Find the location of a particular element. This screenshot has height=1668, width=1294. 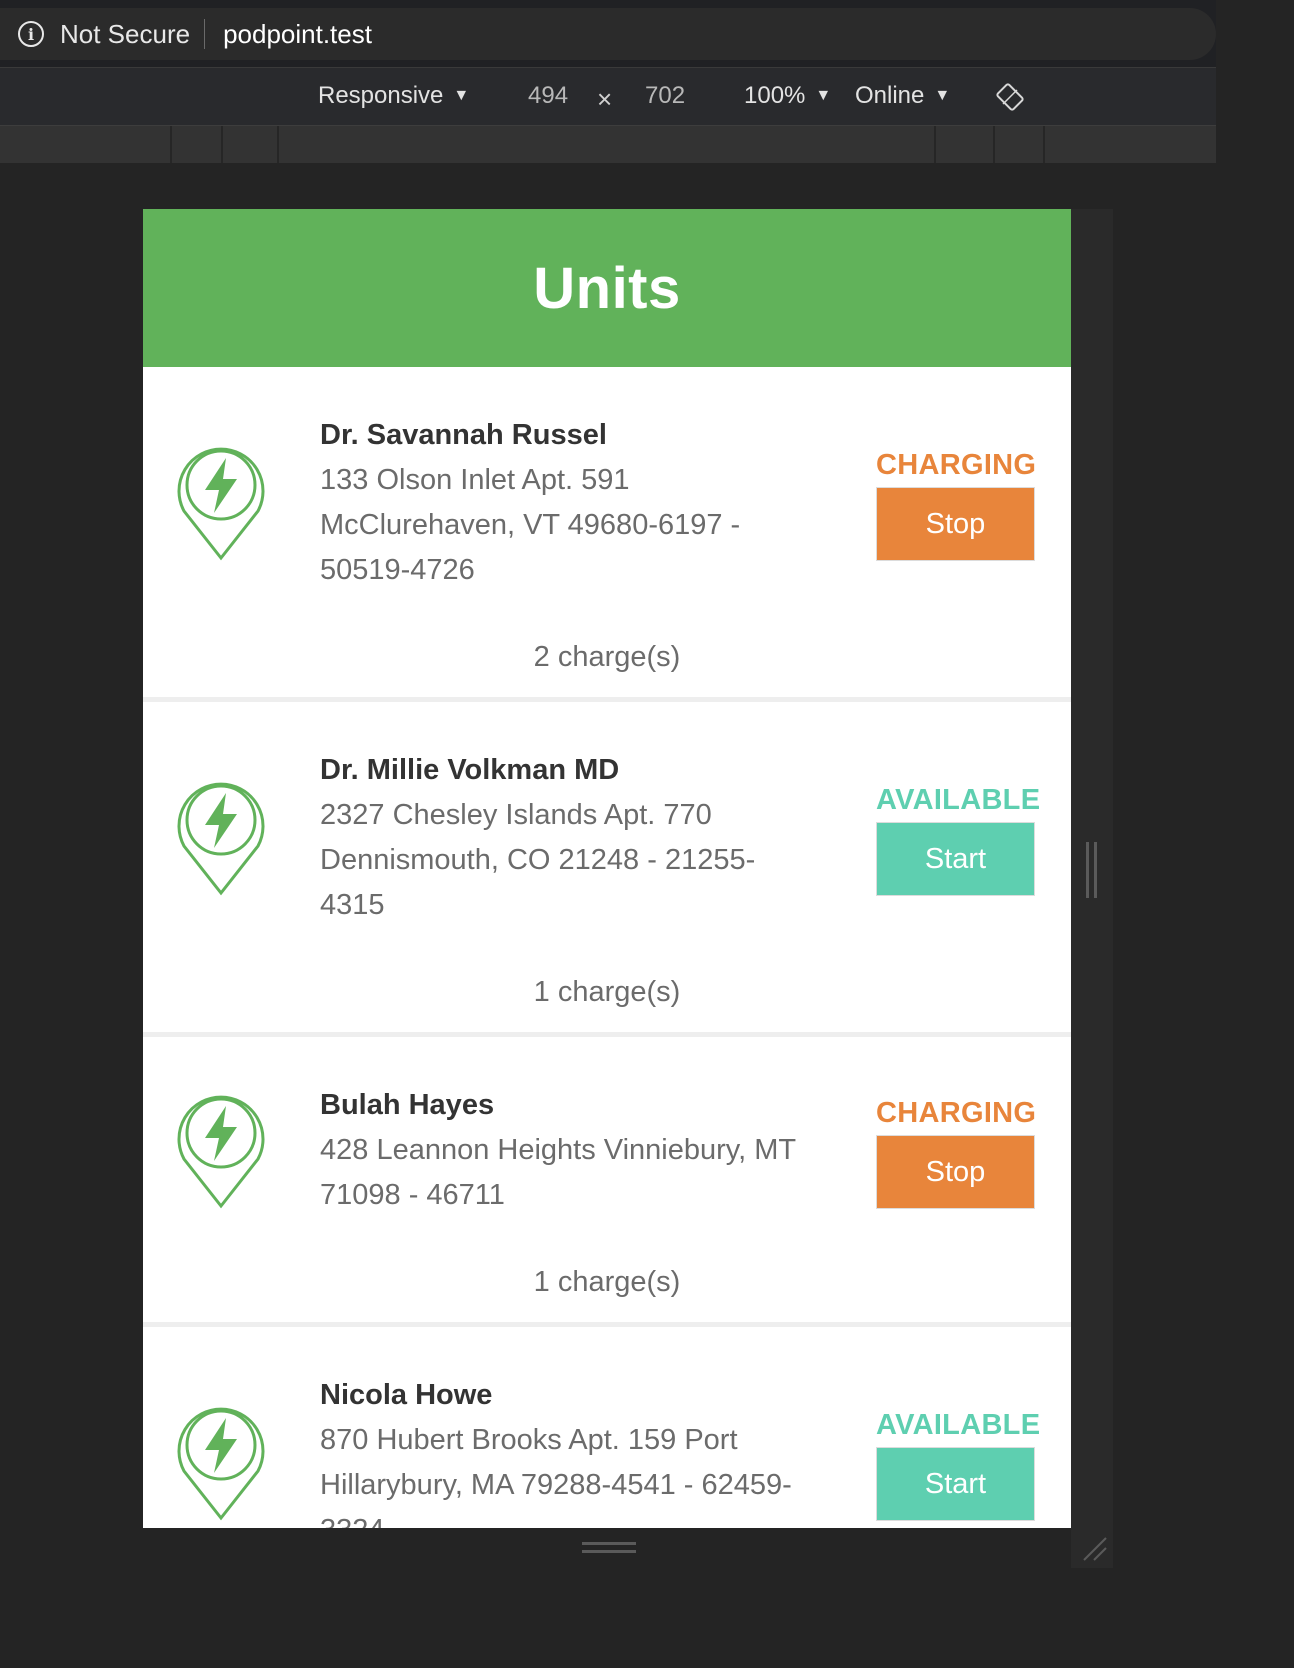

unit-address-line: 71098 - 46711 is located at coordinates (412, 1195).